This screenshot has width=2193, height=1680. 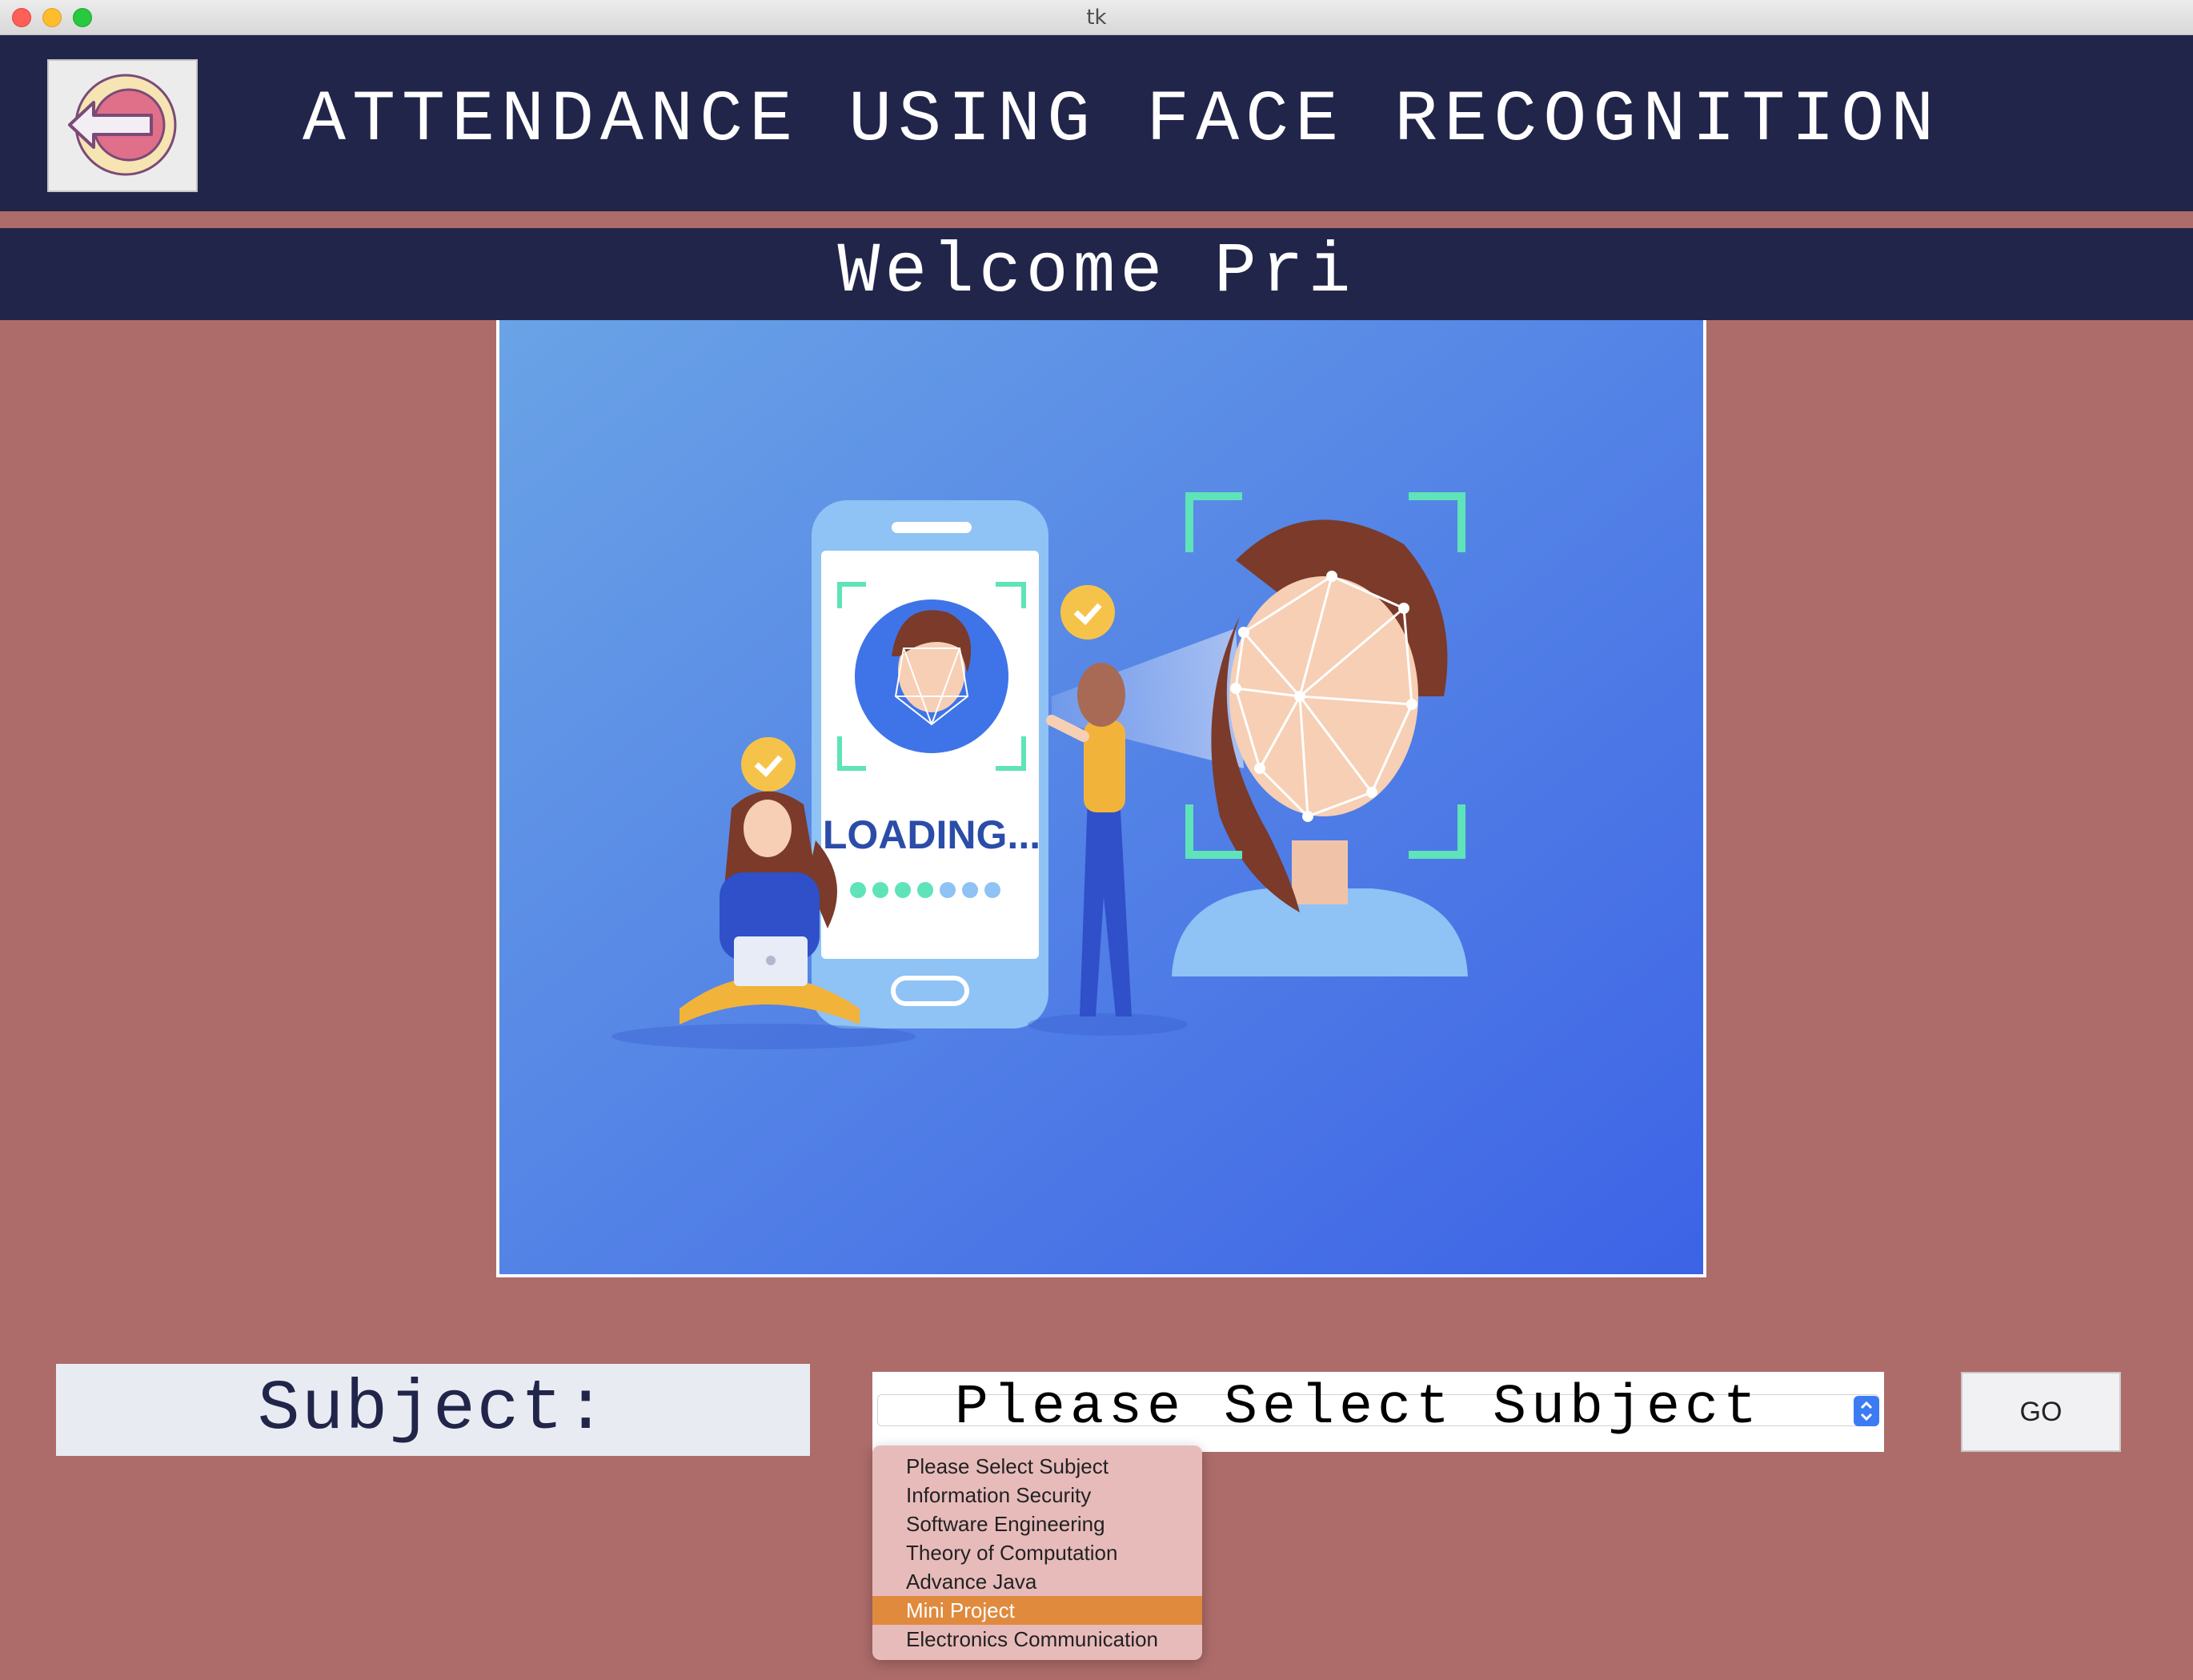 I want to click on dropdown-option-highlighted: Mini Project, so click(x=1037, y=1611).